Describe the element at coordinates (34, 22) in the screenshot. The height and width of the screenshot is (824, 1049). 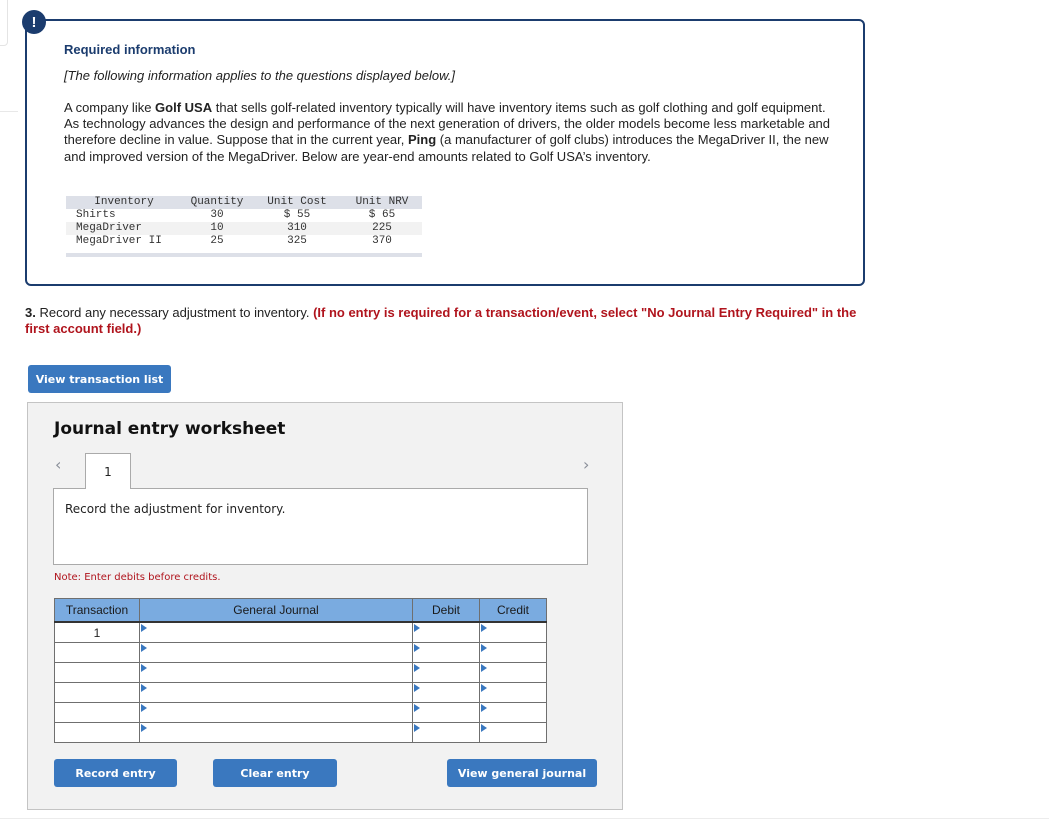
I see `alert-icon: !` at that location.